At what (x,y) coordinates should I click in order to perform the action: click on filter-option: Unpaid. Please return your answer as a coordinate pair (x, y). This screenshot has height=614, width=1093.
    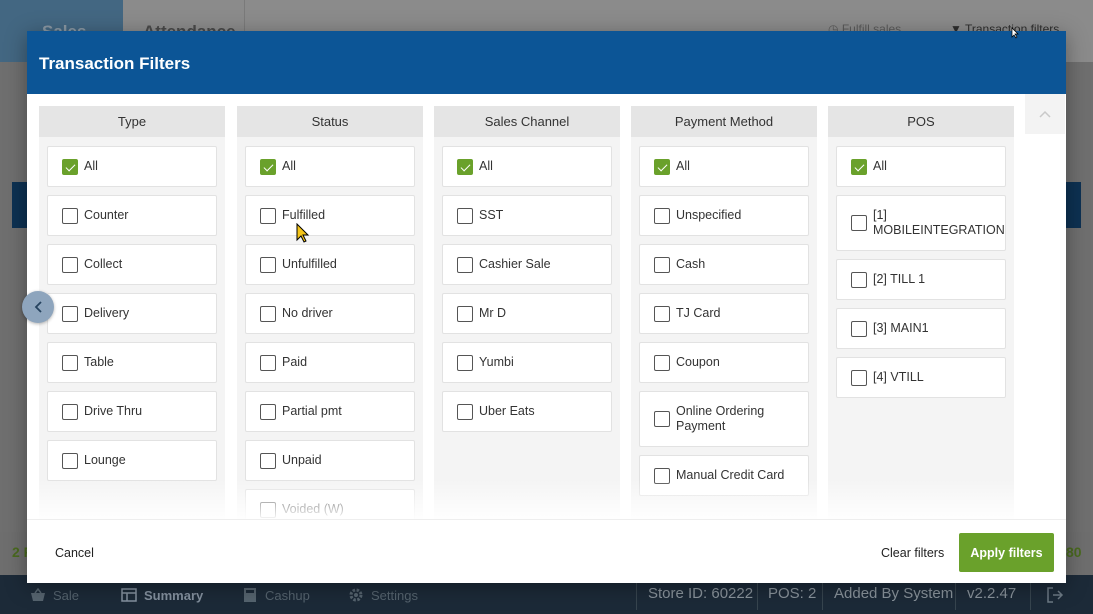
    Looking at the image, I should click on (330, 460).